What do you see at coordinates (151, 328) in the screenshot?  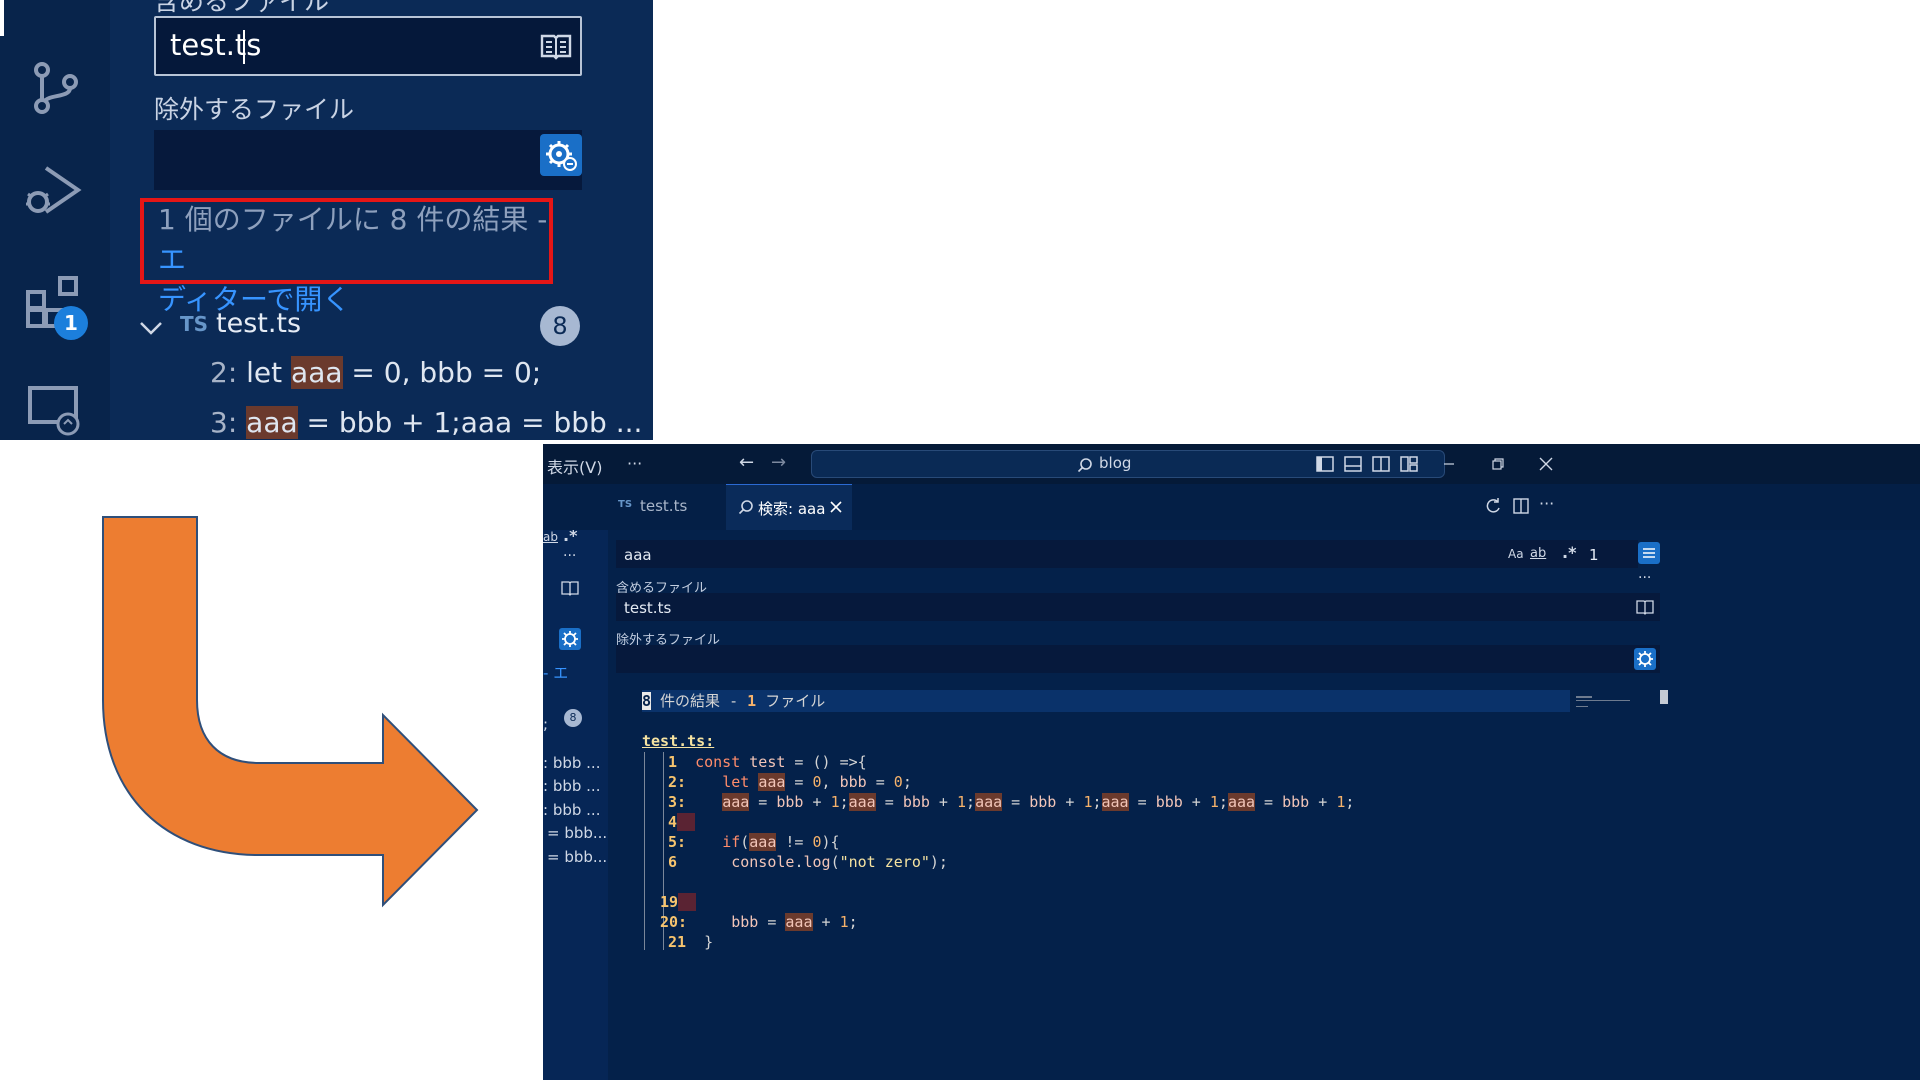 I see `chevron-down-icon` at bounding box center [151, 328].